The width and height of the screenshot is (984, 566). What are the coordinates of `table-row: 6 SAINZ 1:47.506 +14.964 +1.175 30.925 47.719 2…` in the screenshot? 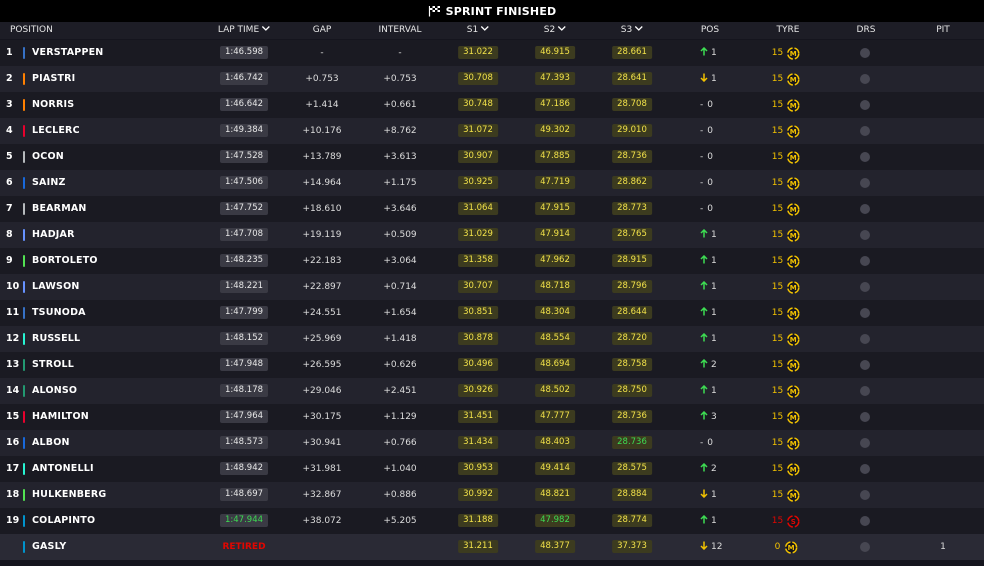 It's located at (492, 183).